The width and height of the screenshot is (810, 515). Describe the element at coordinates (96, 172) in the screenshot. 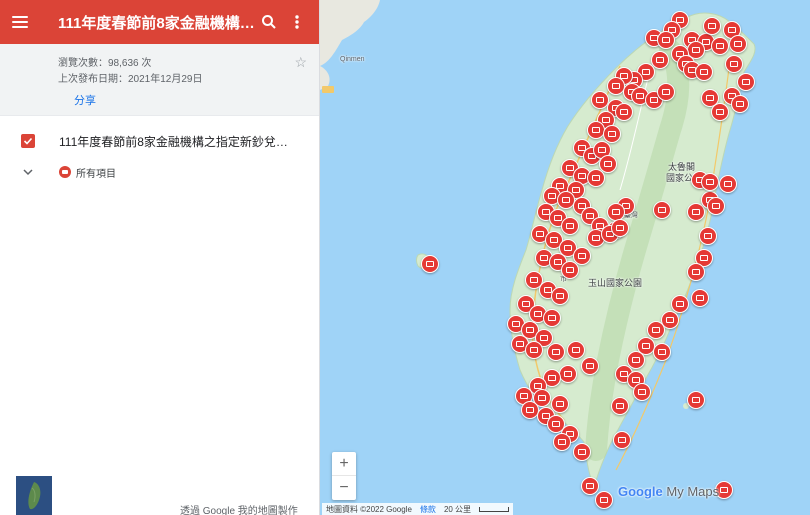

I see `all-items-link: 所有項目` at that location.